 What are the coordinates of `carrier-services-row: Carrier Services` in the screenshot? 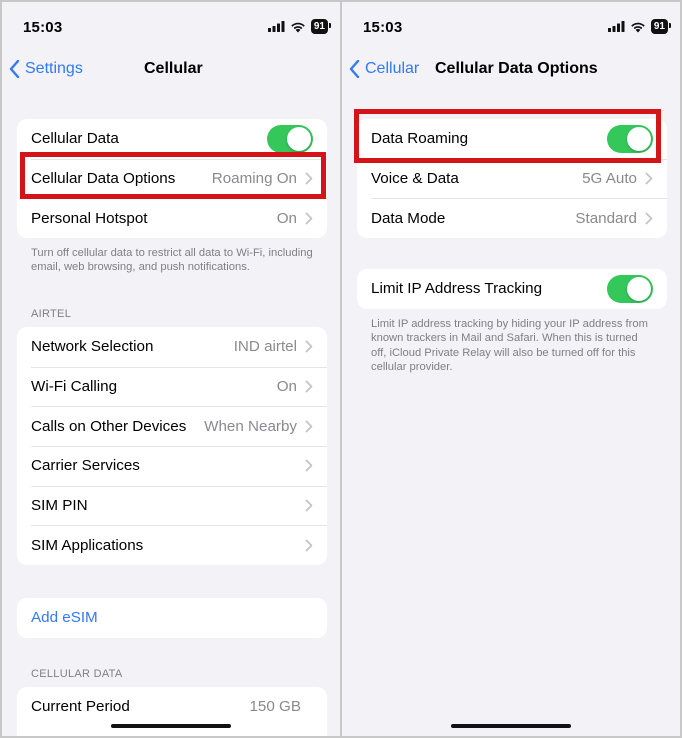 It's located at (172, 466).